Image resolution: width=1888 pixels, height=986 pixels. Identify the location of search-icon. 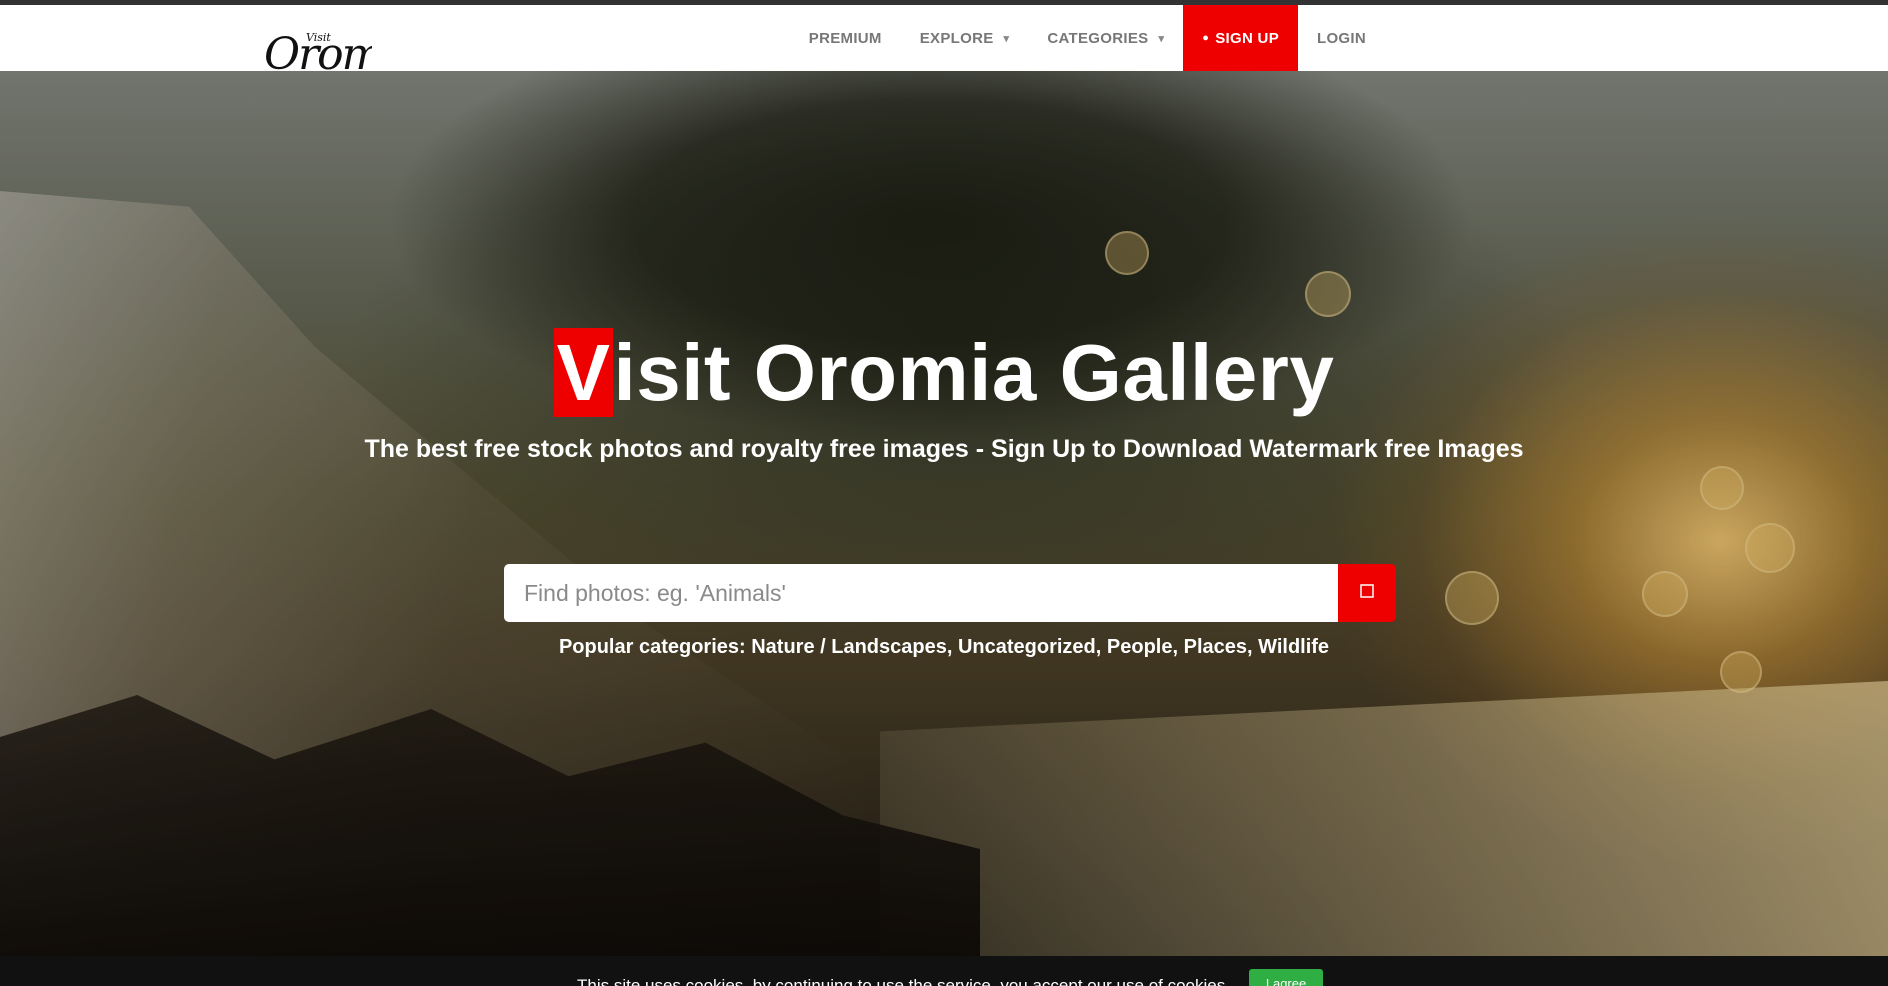
(1367, 593).